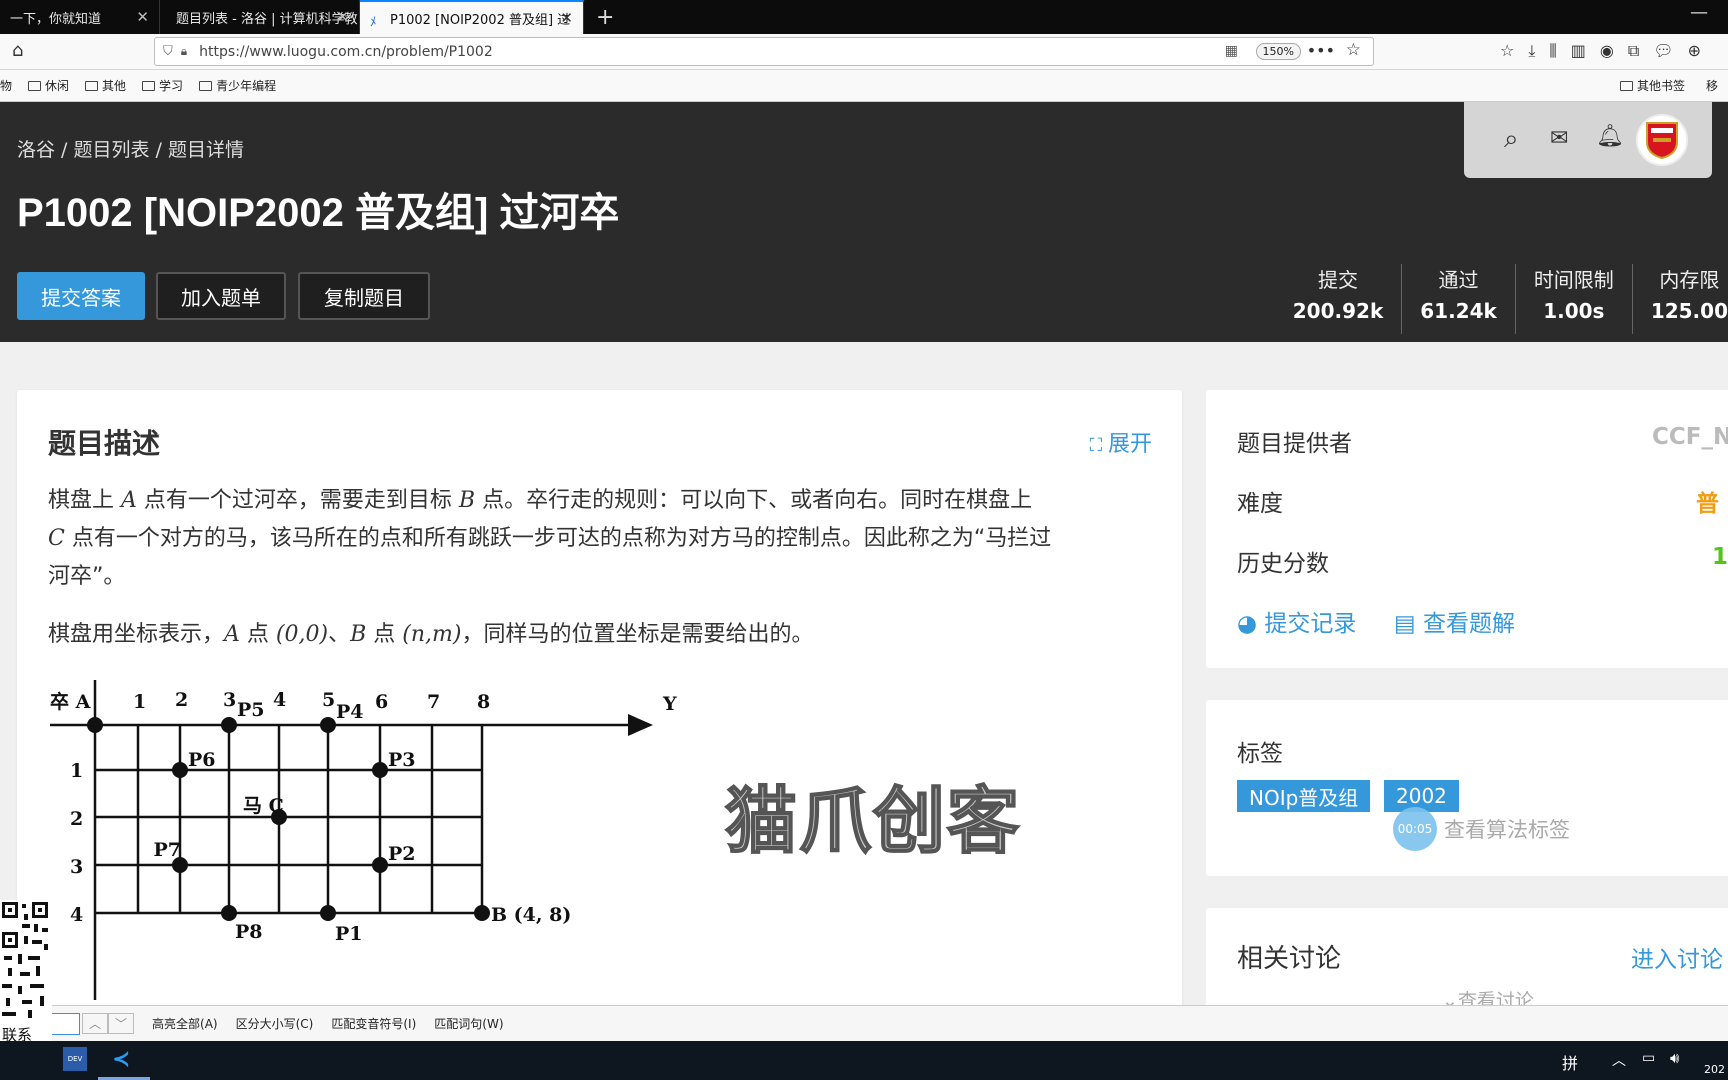 Image resolution: width=1728 pixels, height=1080 pixels. Describe the element at coordinates (1338, 280) in the screenshot. I see `stat-label: 提交` at that location.